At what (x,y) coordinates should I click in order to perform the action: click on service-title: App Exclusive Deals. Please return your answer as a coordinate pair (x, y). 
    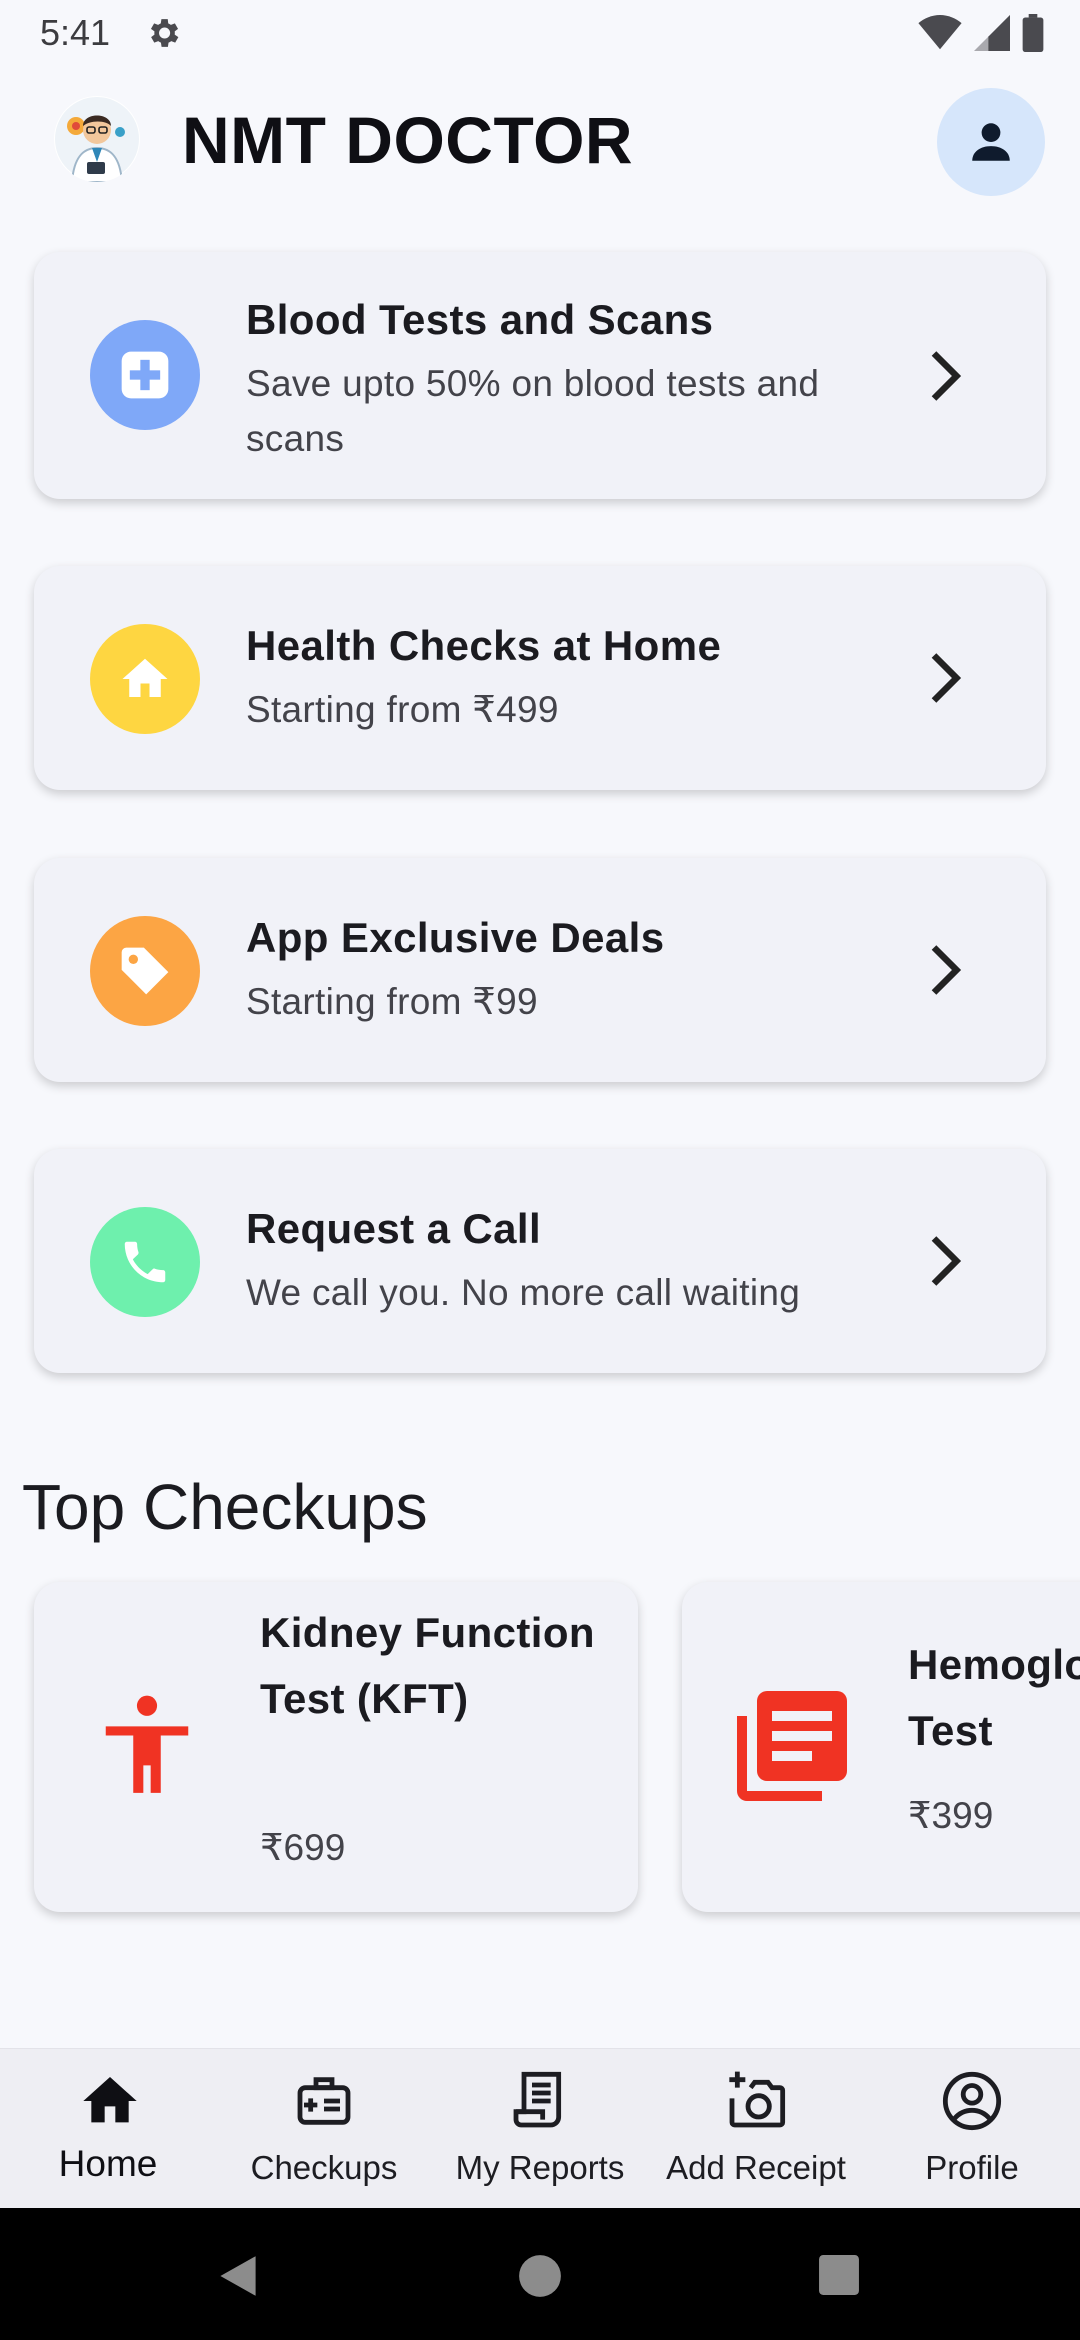
    Looking at the image, I should click on (455, 937).